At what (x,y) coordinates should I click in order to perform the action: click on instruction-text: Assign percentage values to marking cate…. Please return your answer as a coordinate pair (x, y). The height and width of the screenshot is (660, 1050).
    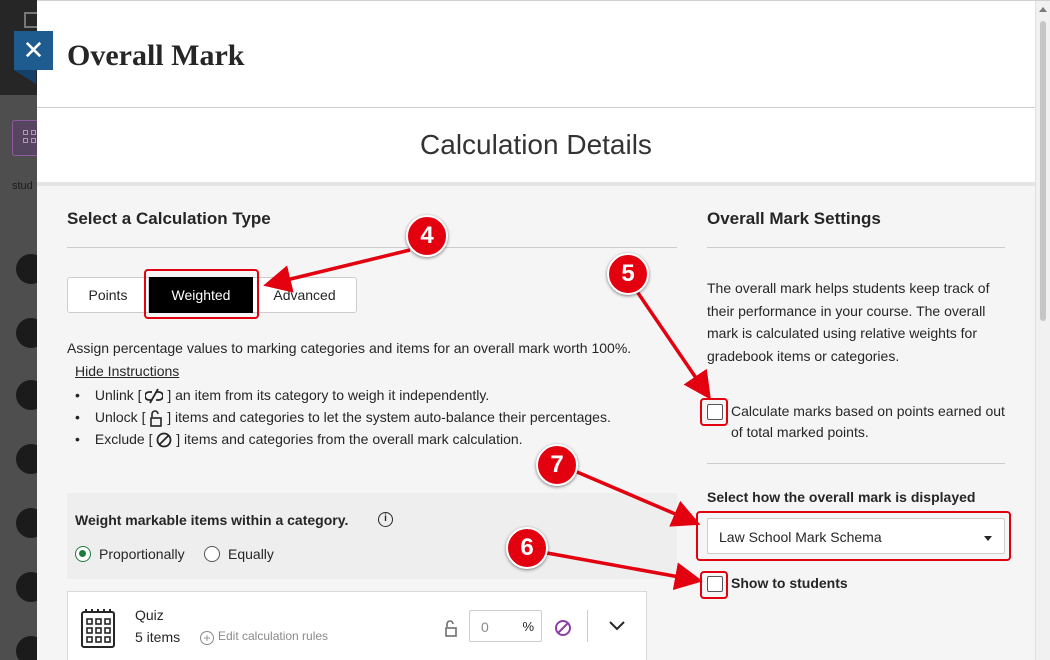
    Looking at the image, I should click on (349, 348).